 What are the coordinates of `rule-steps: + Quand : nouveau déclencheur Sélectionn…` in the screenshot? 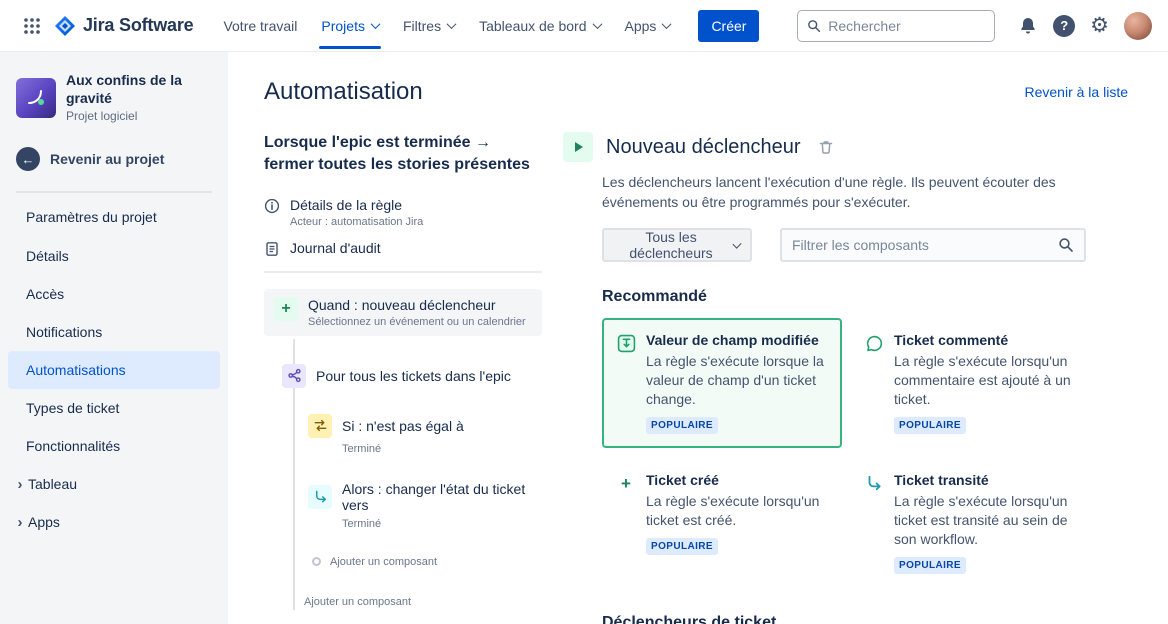 It's located at (403, 453).